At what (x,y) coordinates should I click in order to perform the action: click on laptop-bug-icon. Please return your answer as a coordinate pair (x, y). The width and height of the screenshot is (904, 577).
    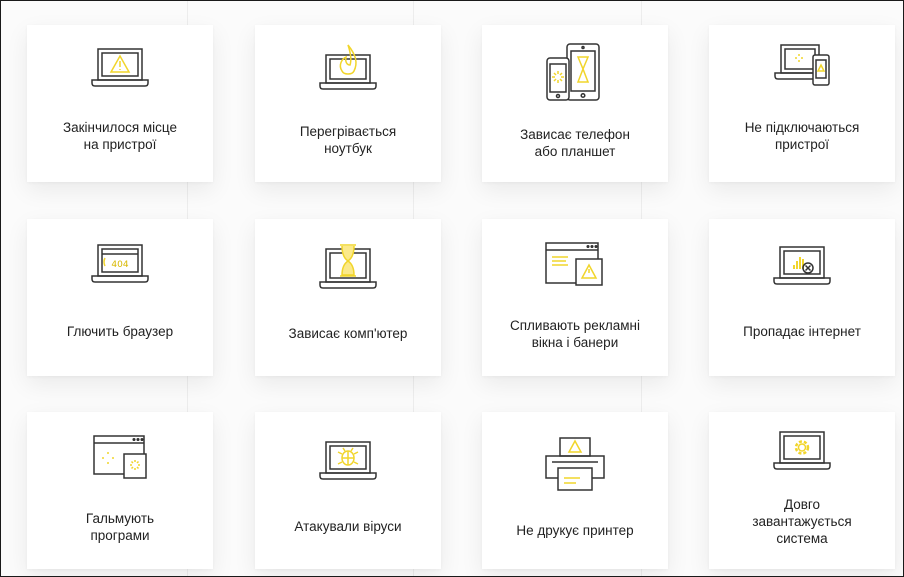
    Looking at the image, I should click on (348, 461).